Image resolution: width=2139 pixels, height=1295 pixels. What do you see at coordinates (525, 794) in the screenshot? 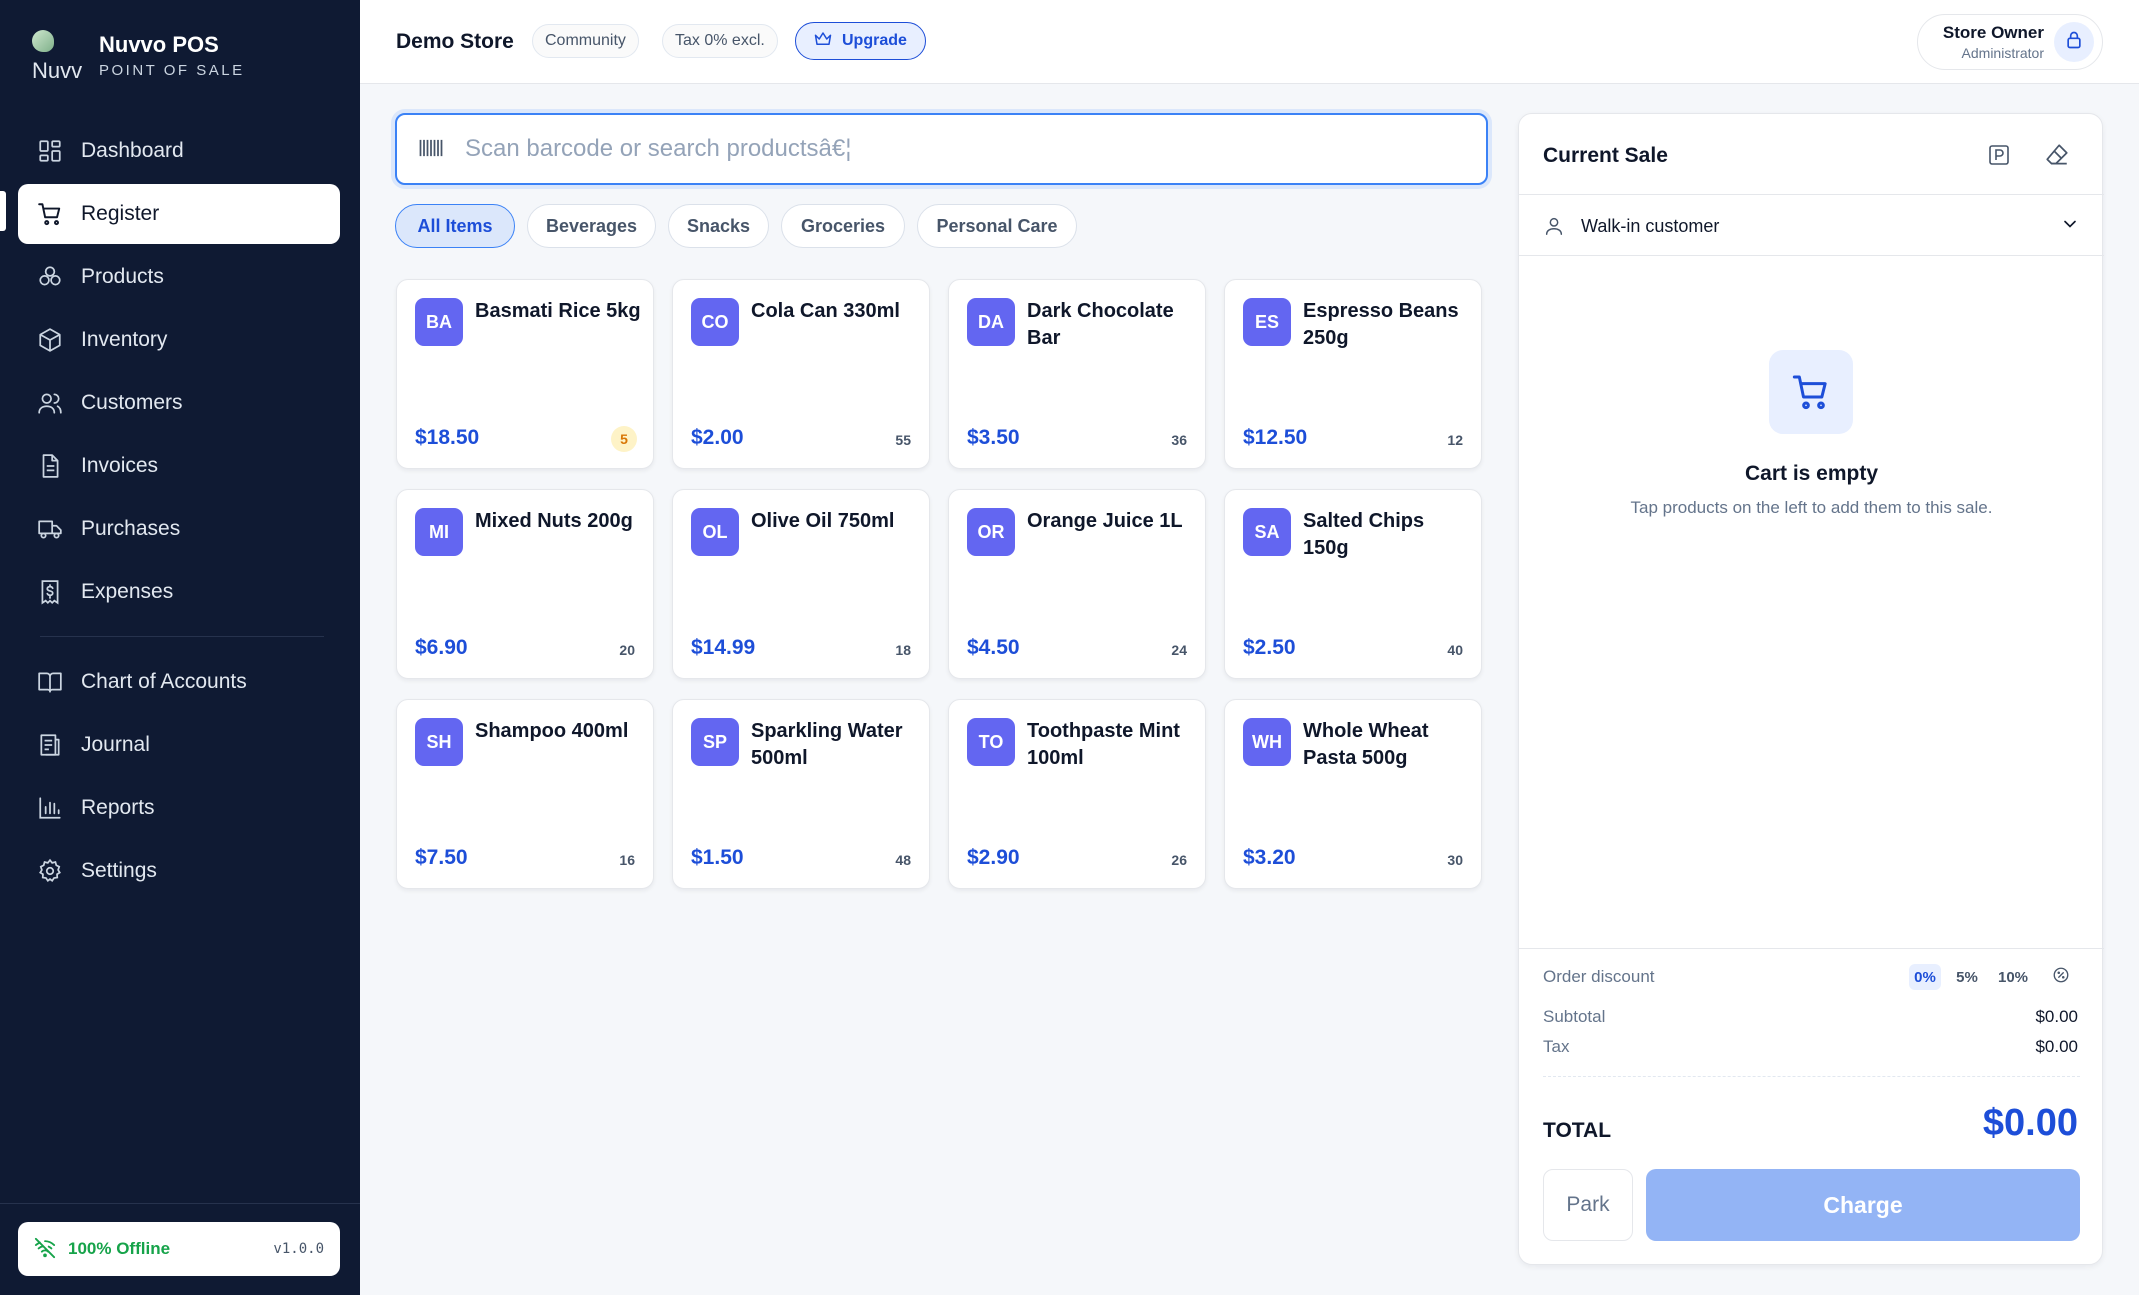
I see `product-card: SH Shampoo 400ml $7.50 16` at bounding box center [525, 794].